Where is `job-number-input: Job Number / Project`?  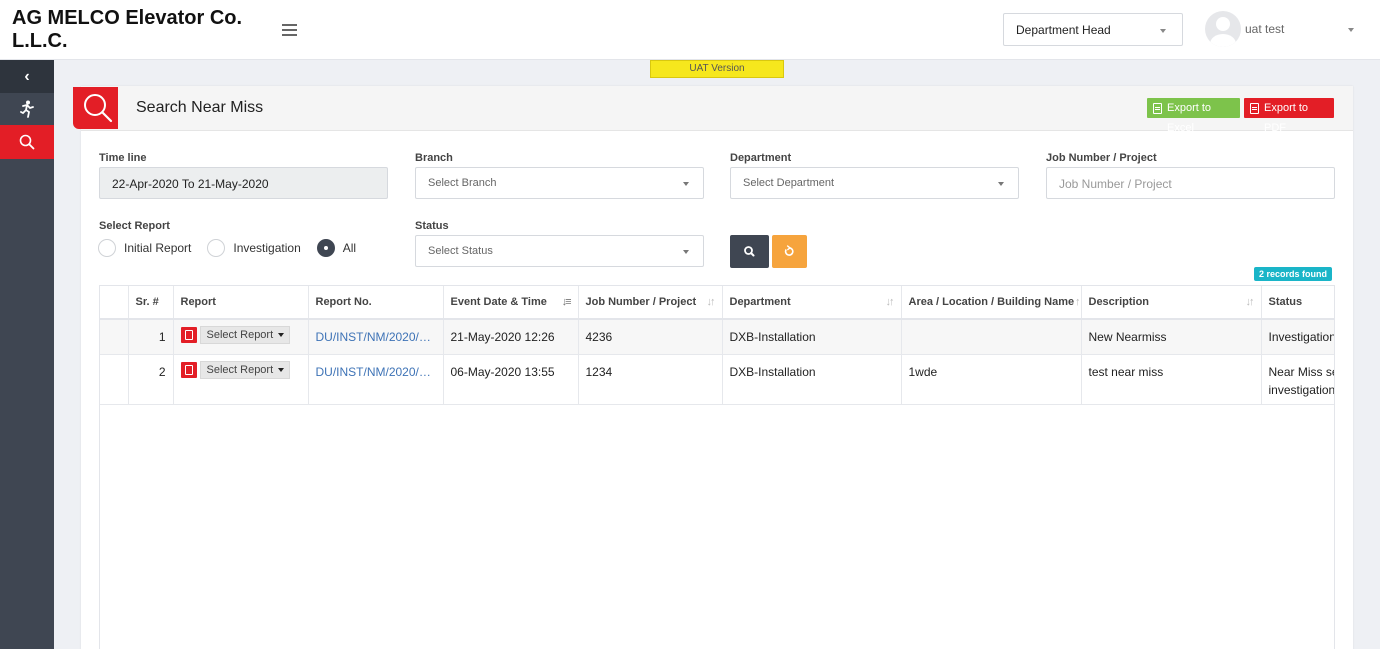
job-number-input: Job Number / Project is located at coordinates (1190, 183).